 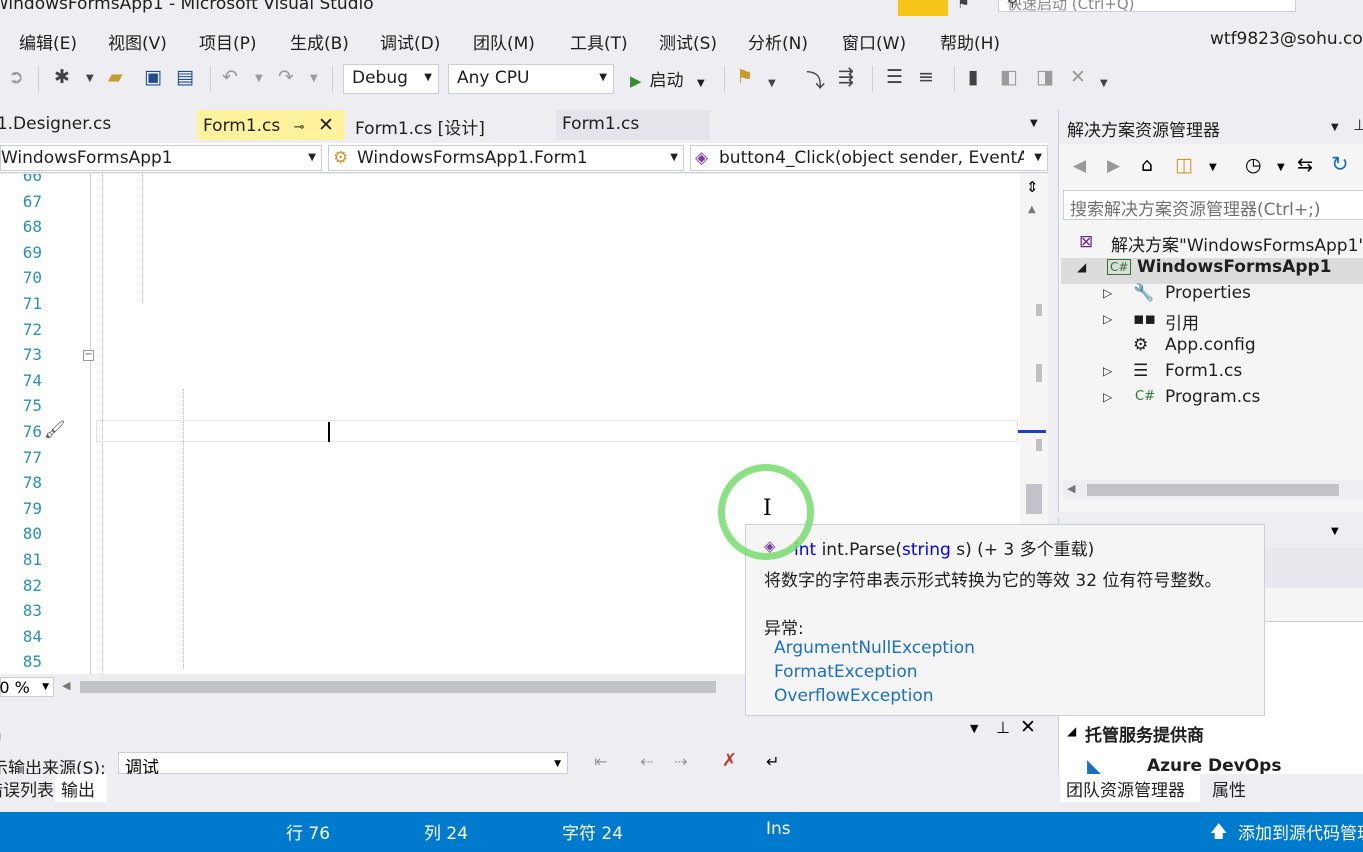 I want to click on comment-icon: ☰, so click(x=894, y=77).